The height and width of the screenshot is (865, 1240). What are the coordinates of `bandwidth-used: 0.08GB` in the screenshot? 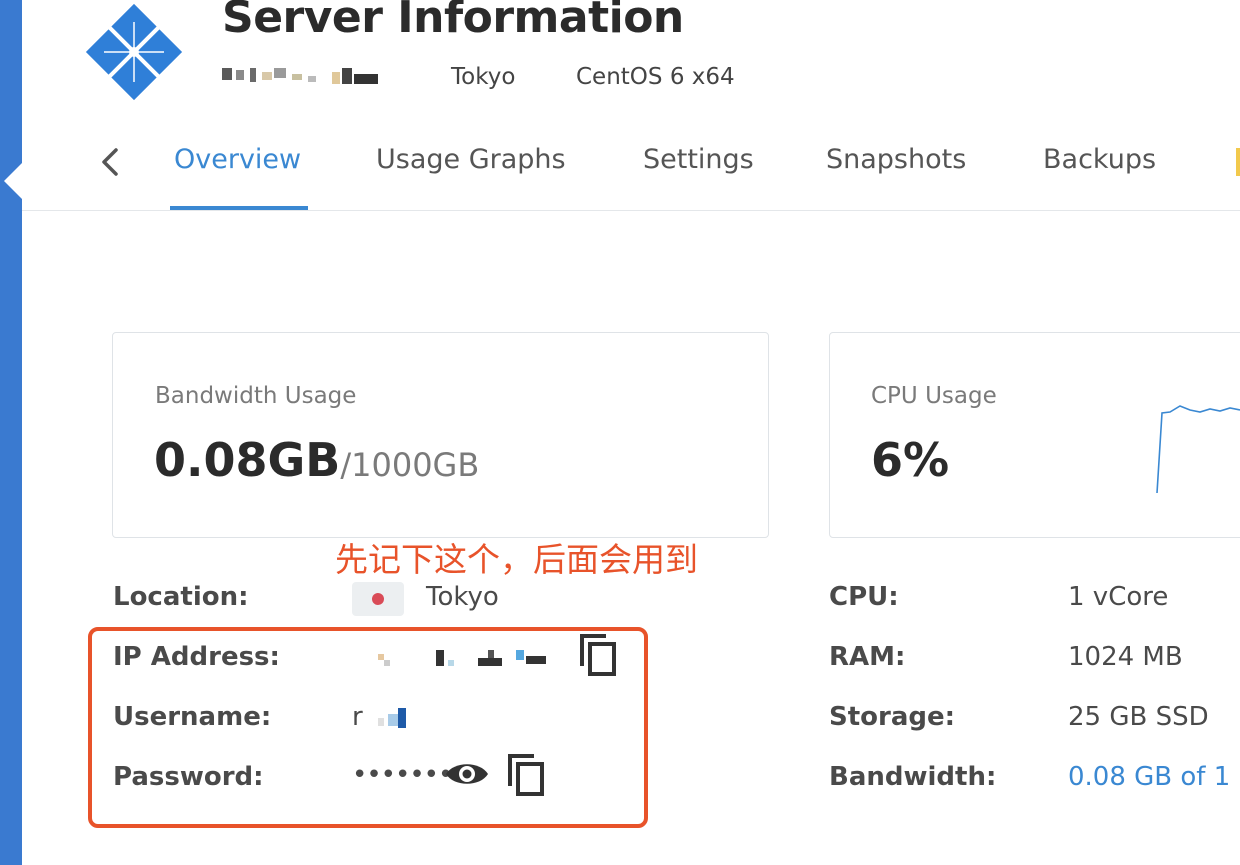 It's located at (247, 460).